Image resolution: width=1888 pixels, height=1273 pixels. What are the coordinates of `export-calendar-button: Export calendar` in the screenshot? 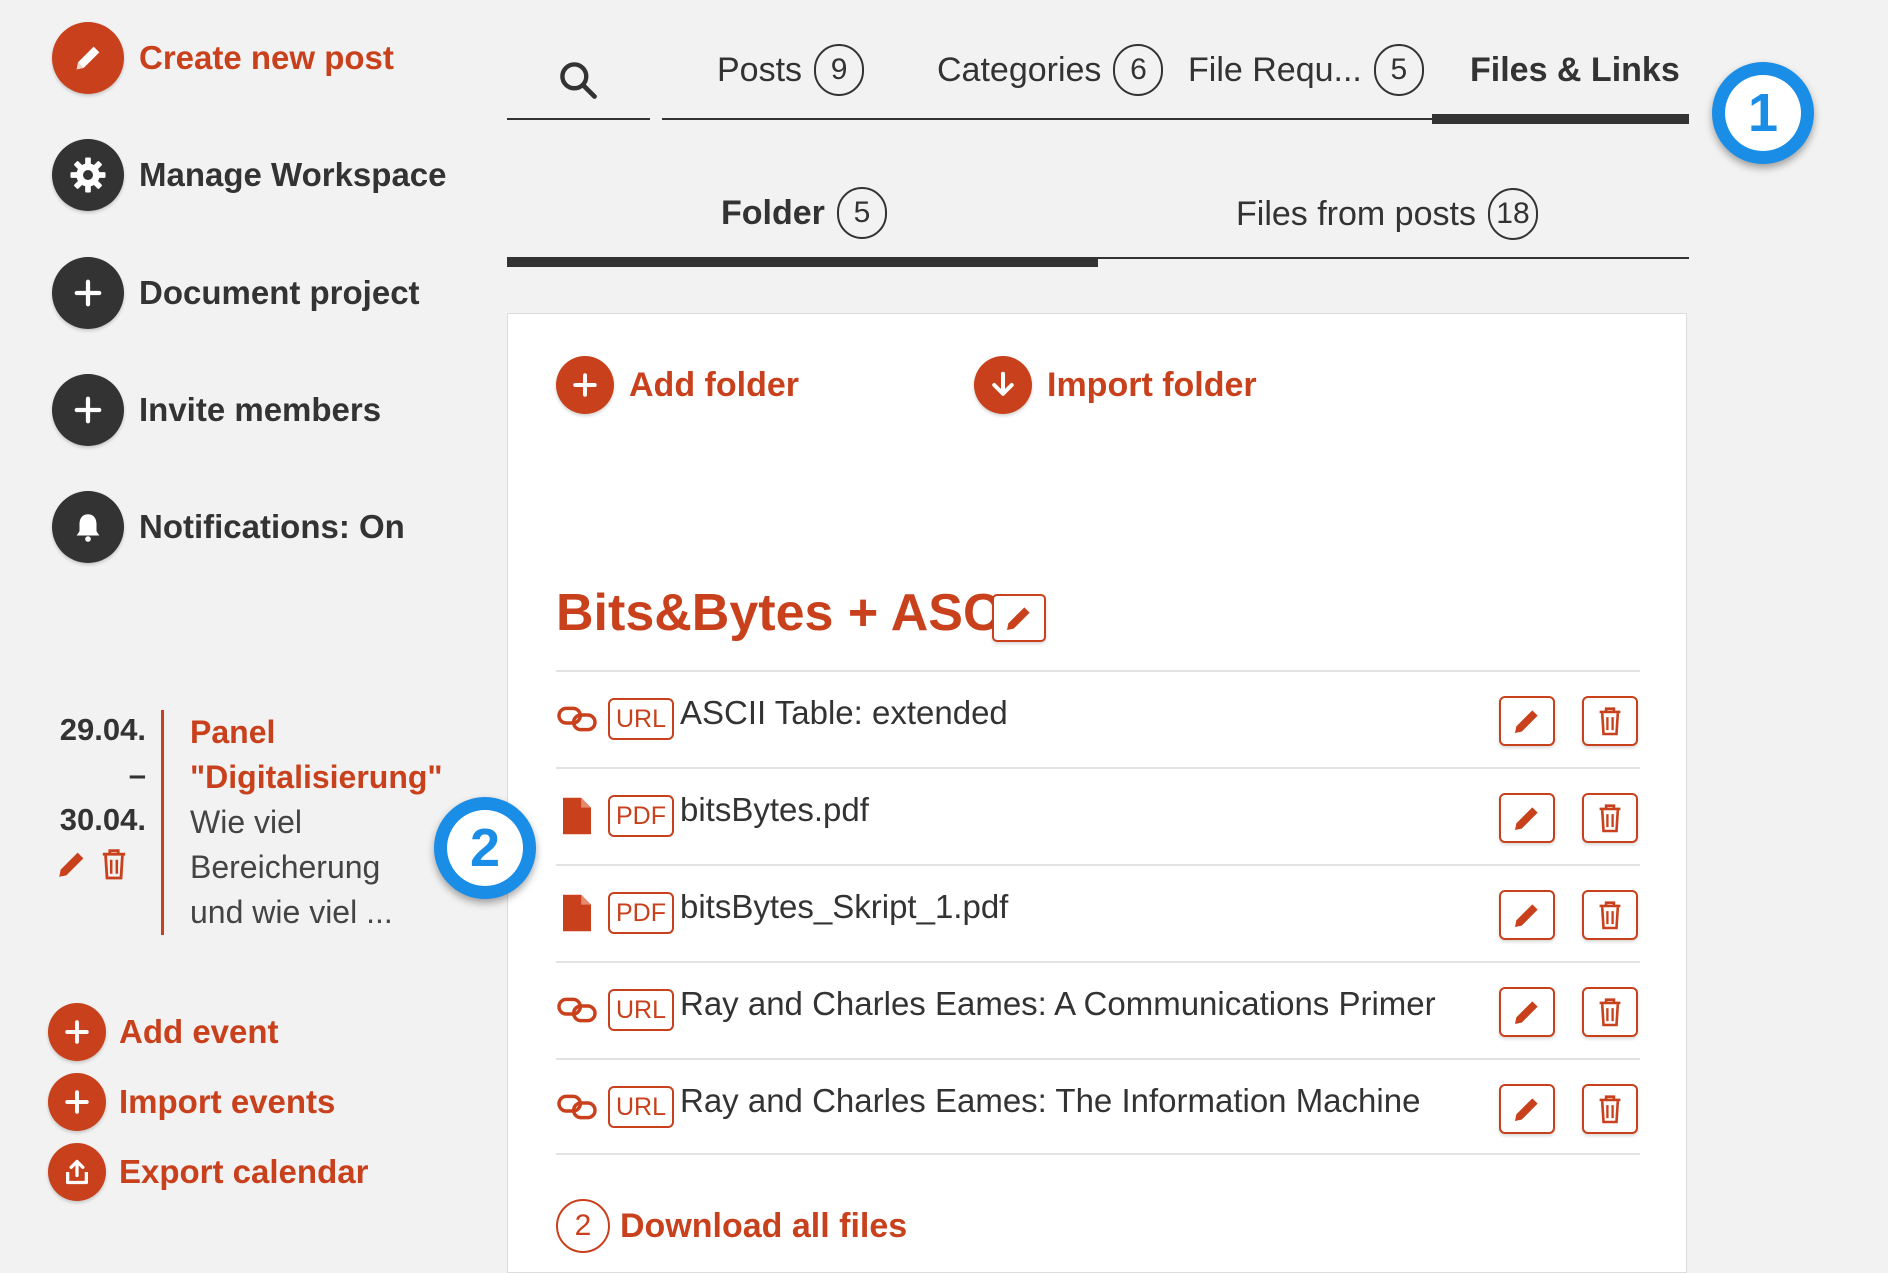 It's located at (208, 1172).